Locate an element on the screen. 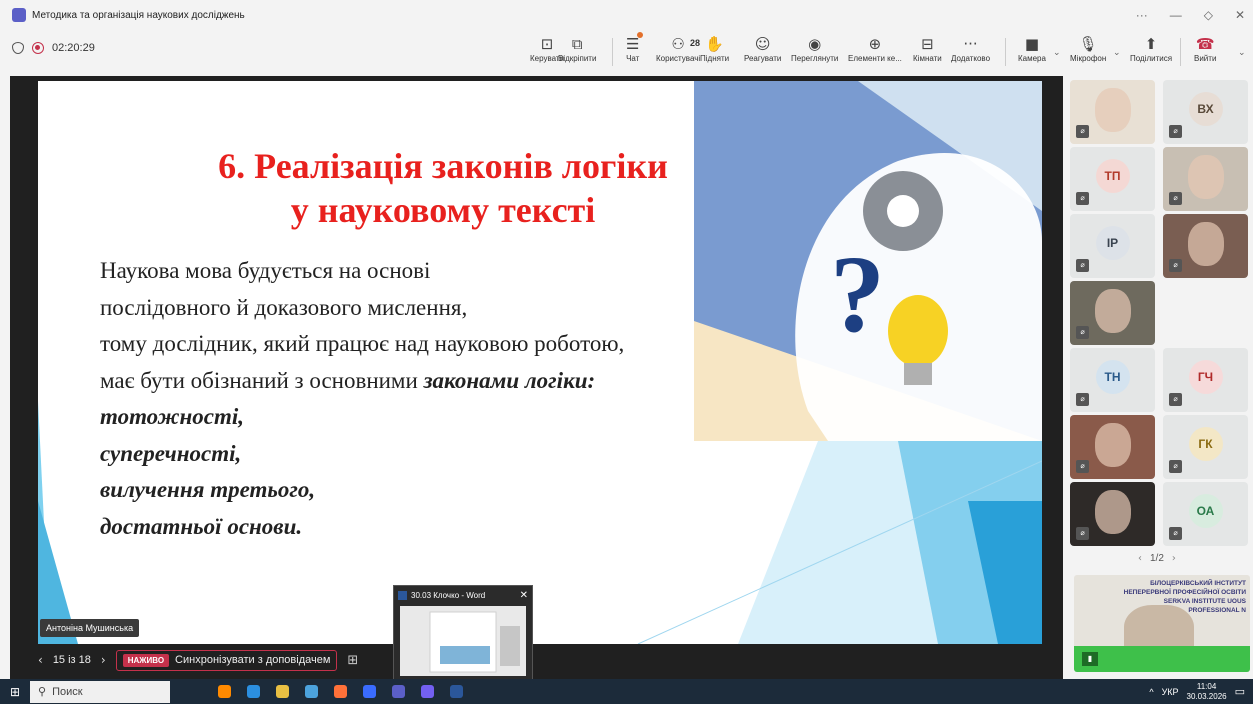  gallery-pager: ‹ 1/2 › is located at coordinates (1157, 558).